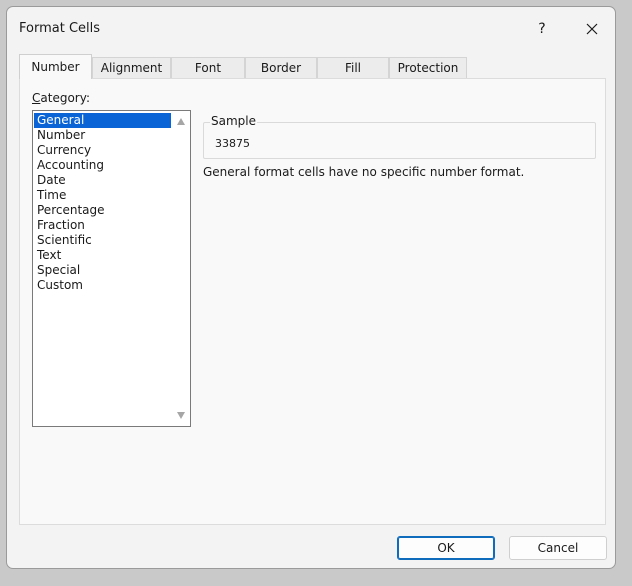 The width and height of the screenshot is (632, 586). What do you see at coordinates (102, 120) in the screenshot?
I see `category-item-general: General` at bounding box center [102, 120].